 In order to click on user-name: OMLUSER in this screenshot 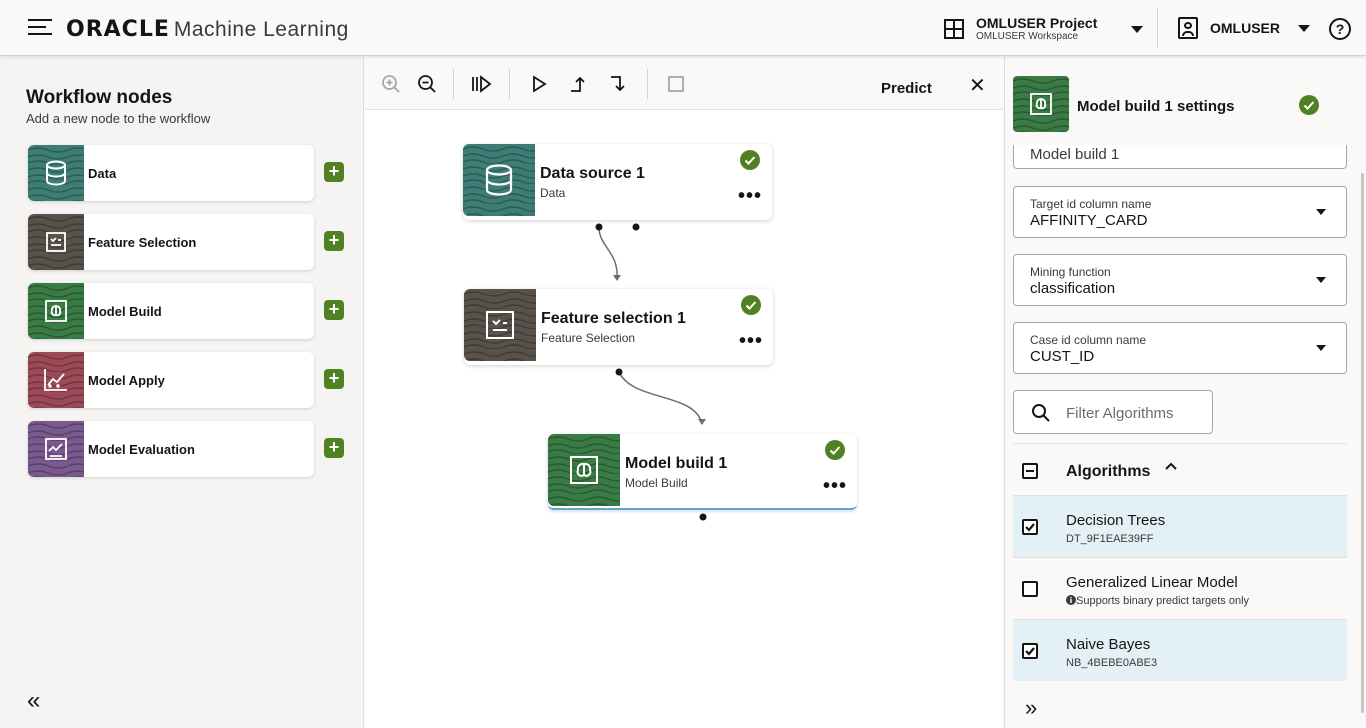, I will do `click(1245, 28)`.